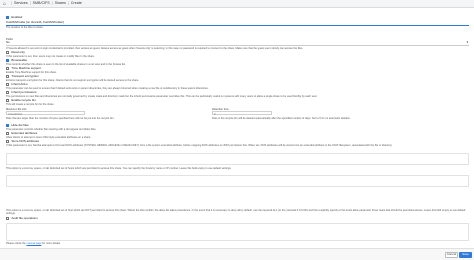 This screenshot has height=260, width=474. I want to click on enabled-label: Enabled, so click(17, 17).